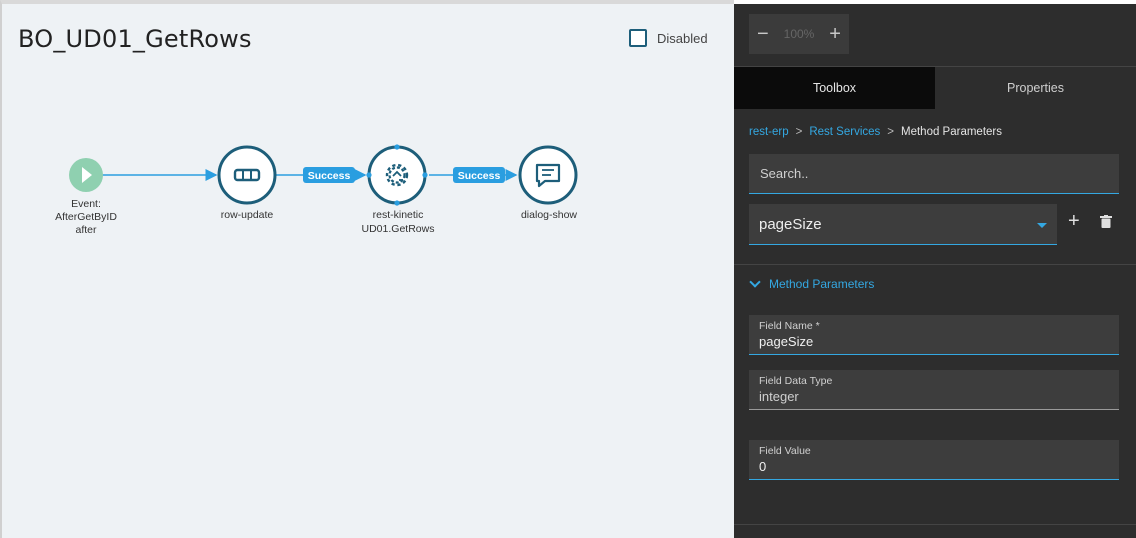 The height and width of the screenshot is (538, 1136). I want to click on field-name-label: Field Name *, so click(789, 326).